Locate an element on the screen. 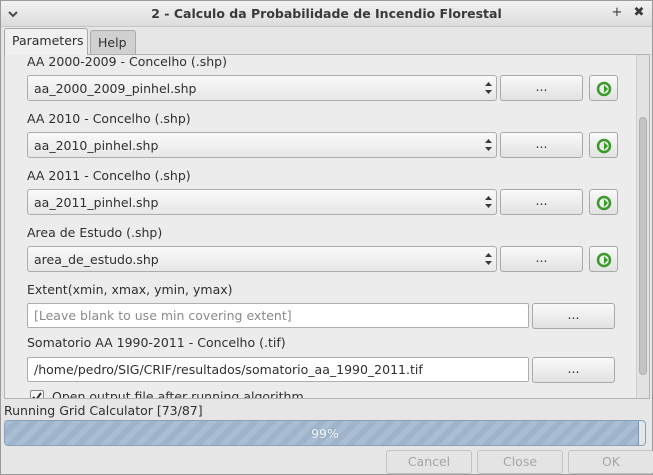 The image size is (653, 475). param-label-output: Somatorio AA 1990-2011 - Concelho (.tif) is located at coordinates (156, 342).